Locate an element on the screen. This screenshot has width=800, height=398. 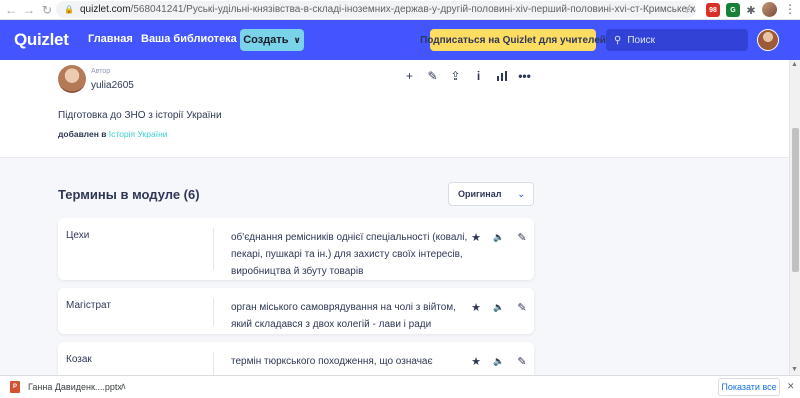
nav-home: Главная is located at coordinates (110, 39).